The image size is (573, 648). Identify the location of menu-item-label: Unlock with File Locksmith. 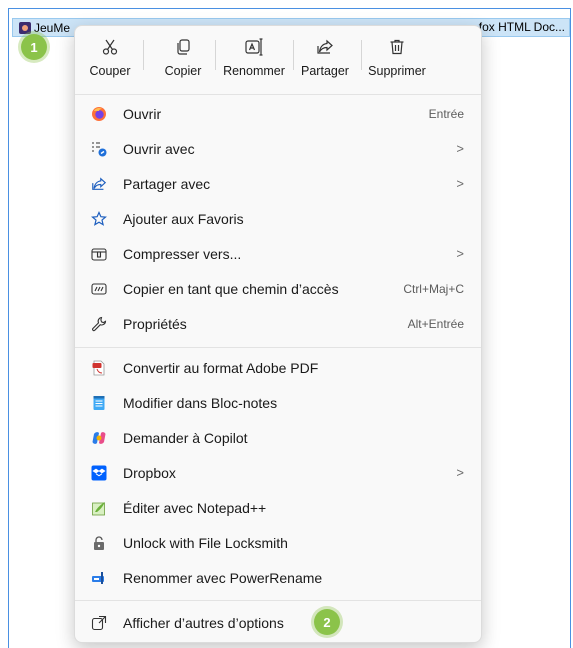
(205, 542).